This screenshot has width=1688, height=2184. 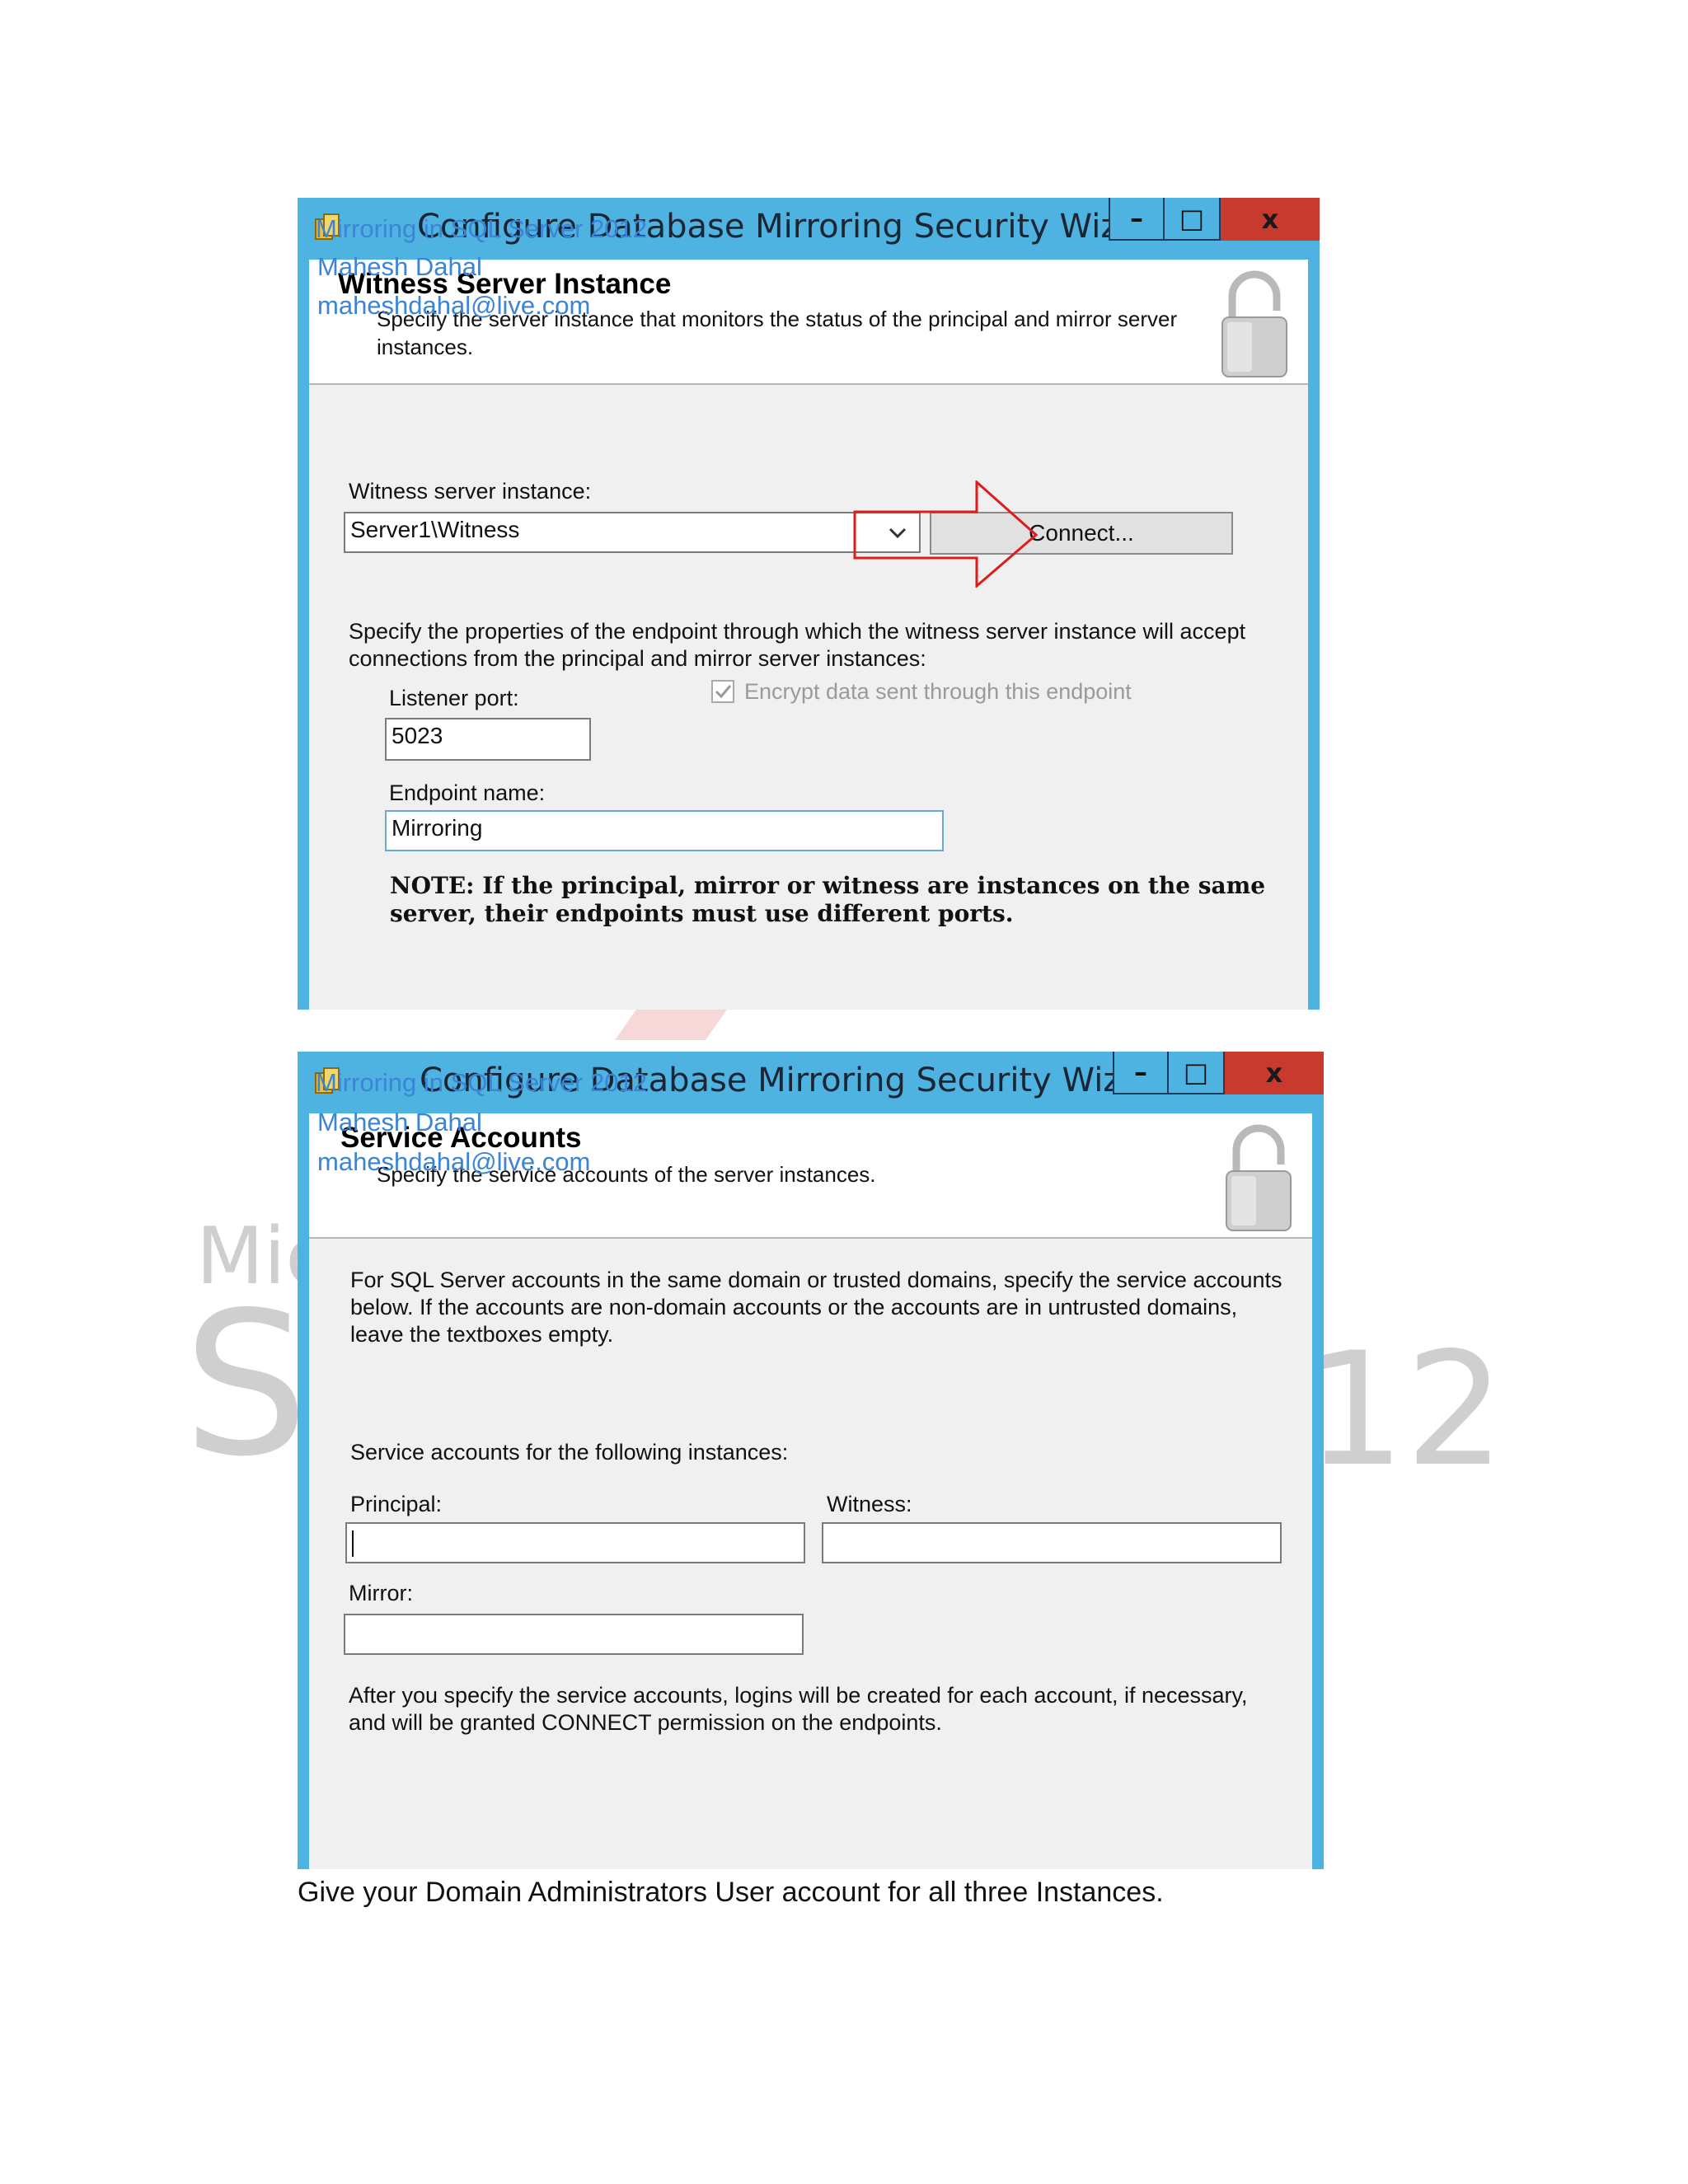 What do you see at coordinates (435, 529) in the screenshot?
I see `witness-instance-value: Server1\Witness` at bounding box center [435, 529].